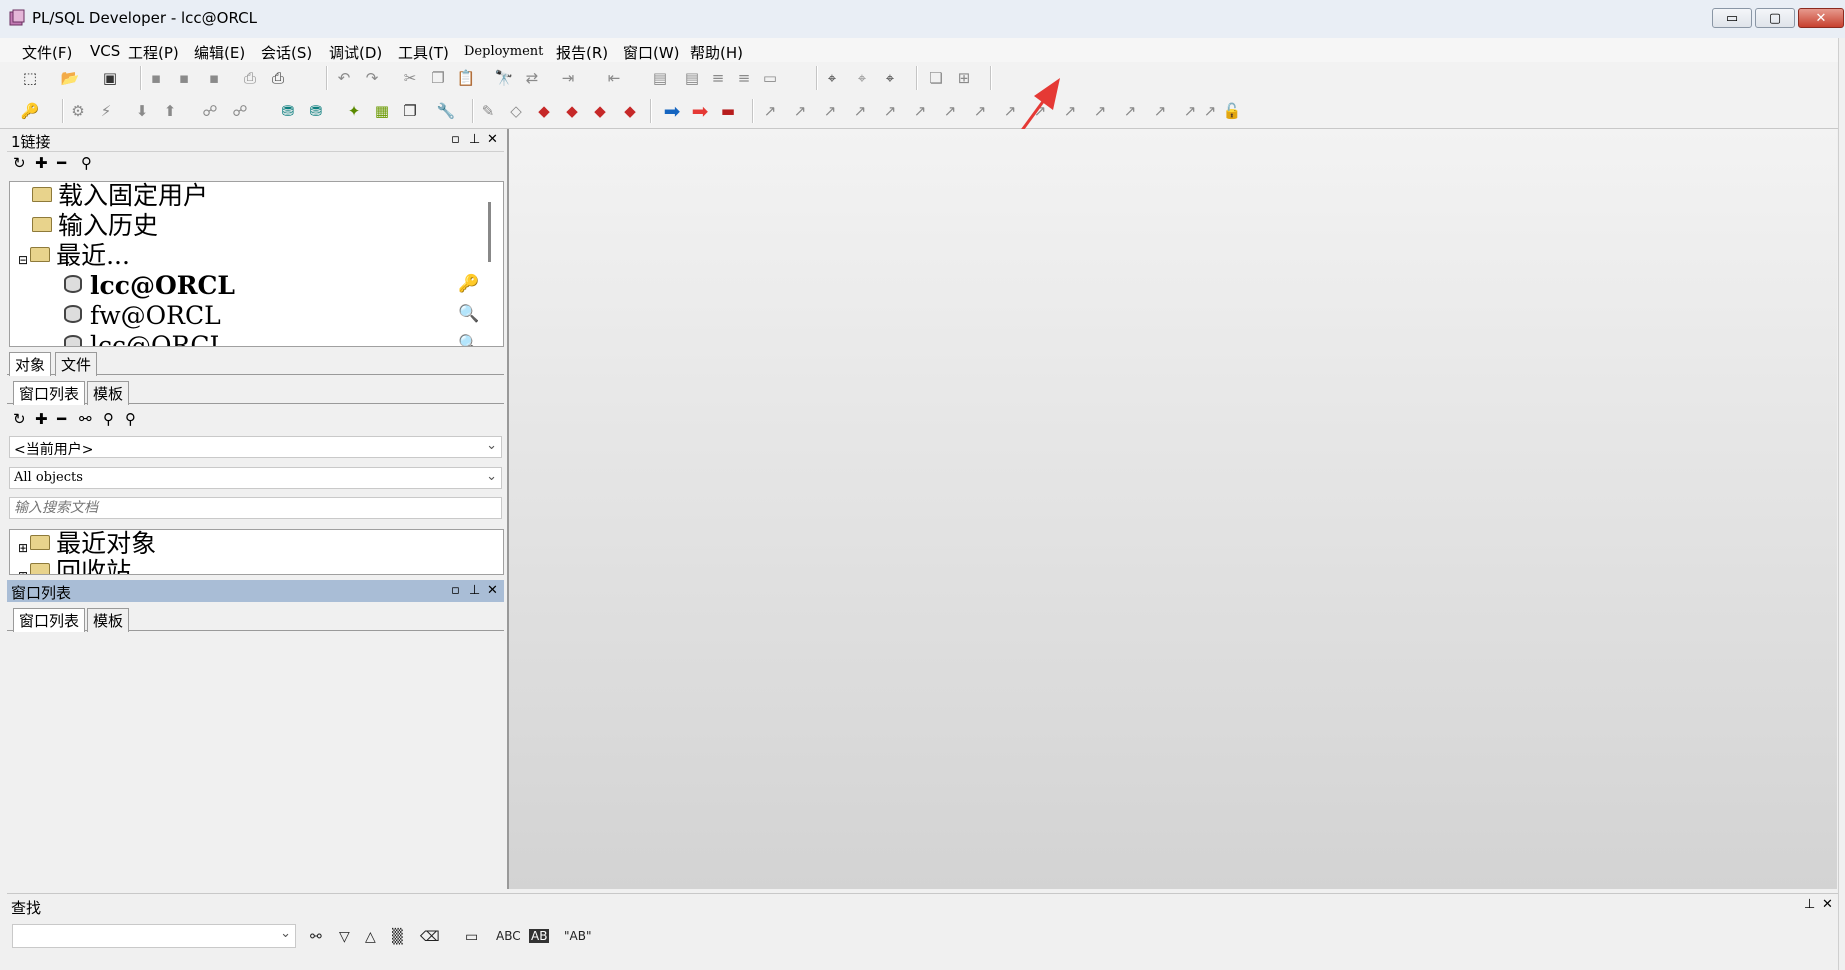  Describe the element at coordinates (240, 111) in the screenshot. I see `session-icon: ☍` at that location.